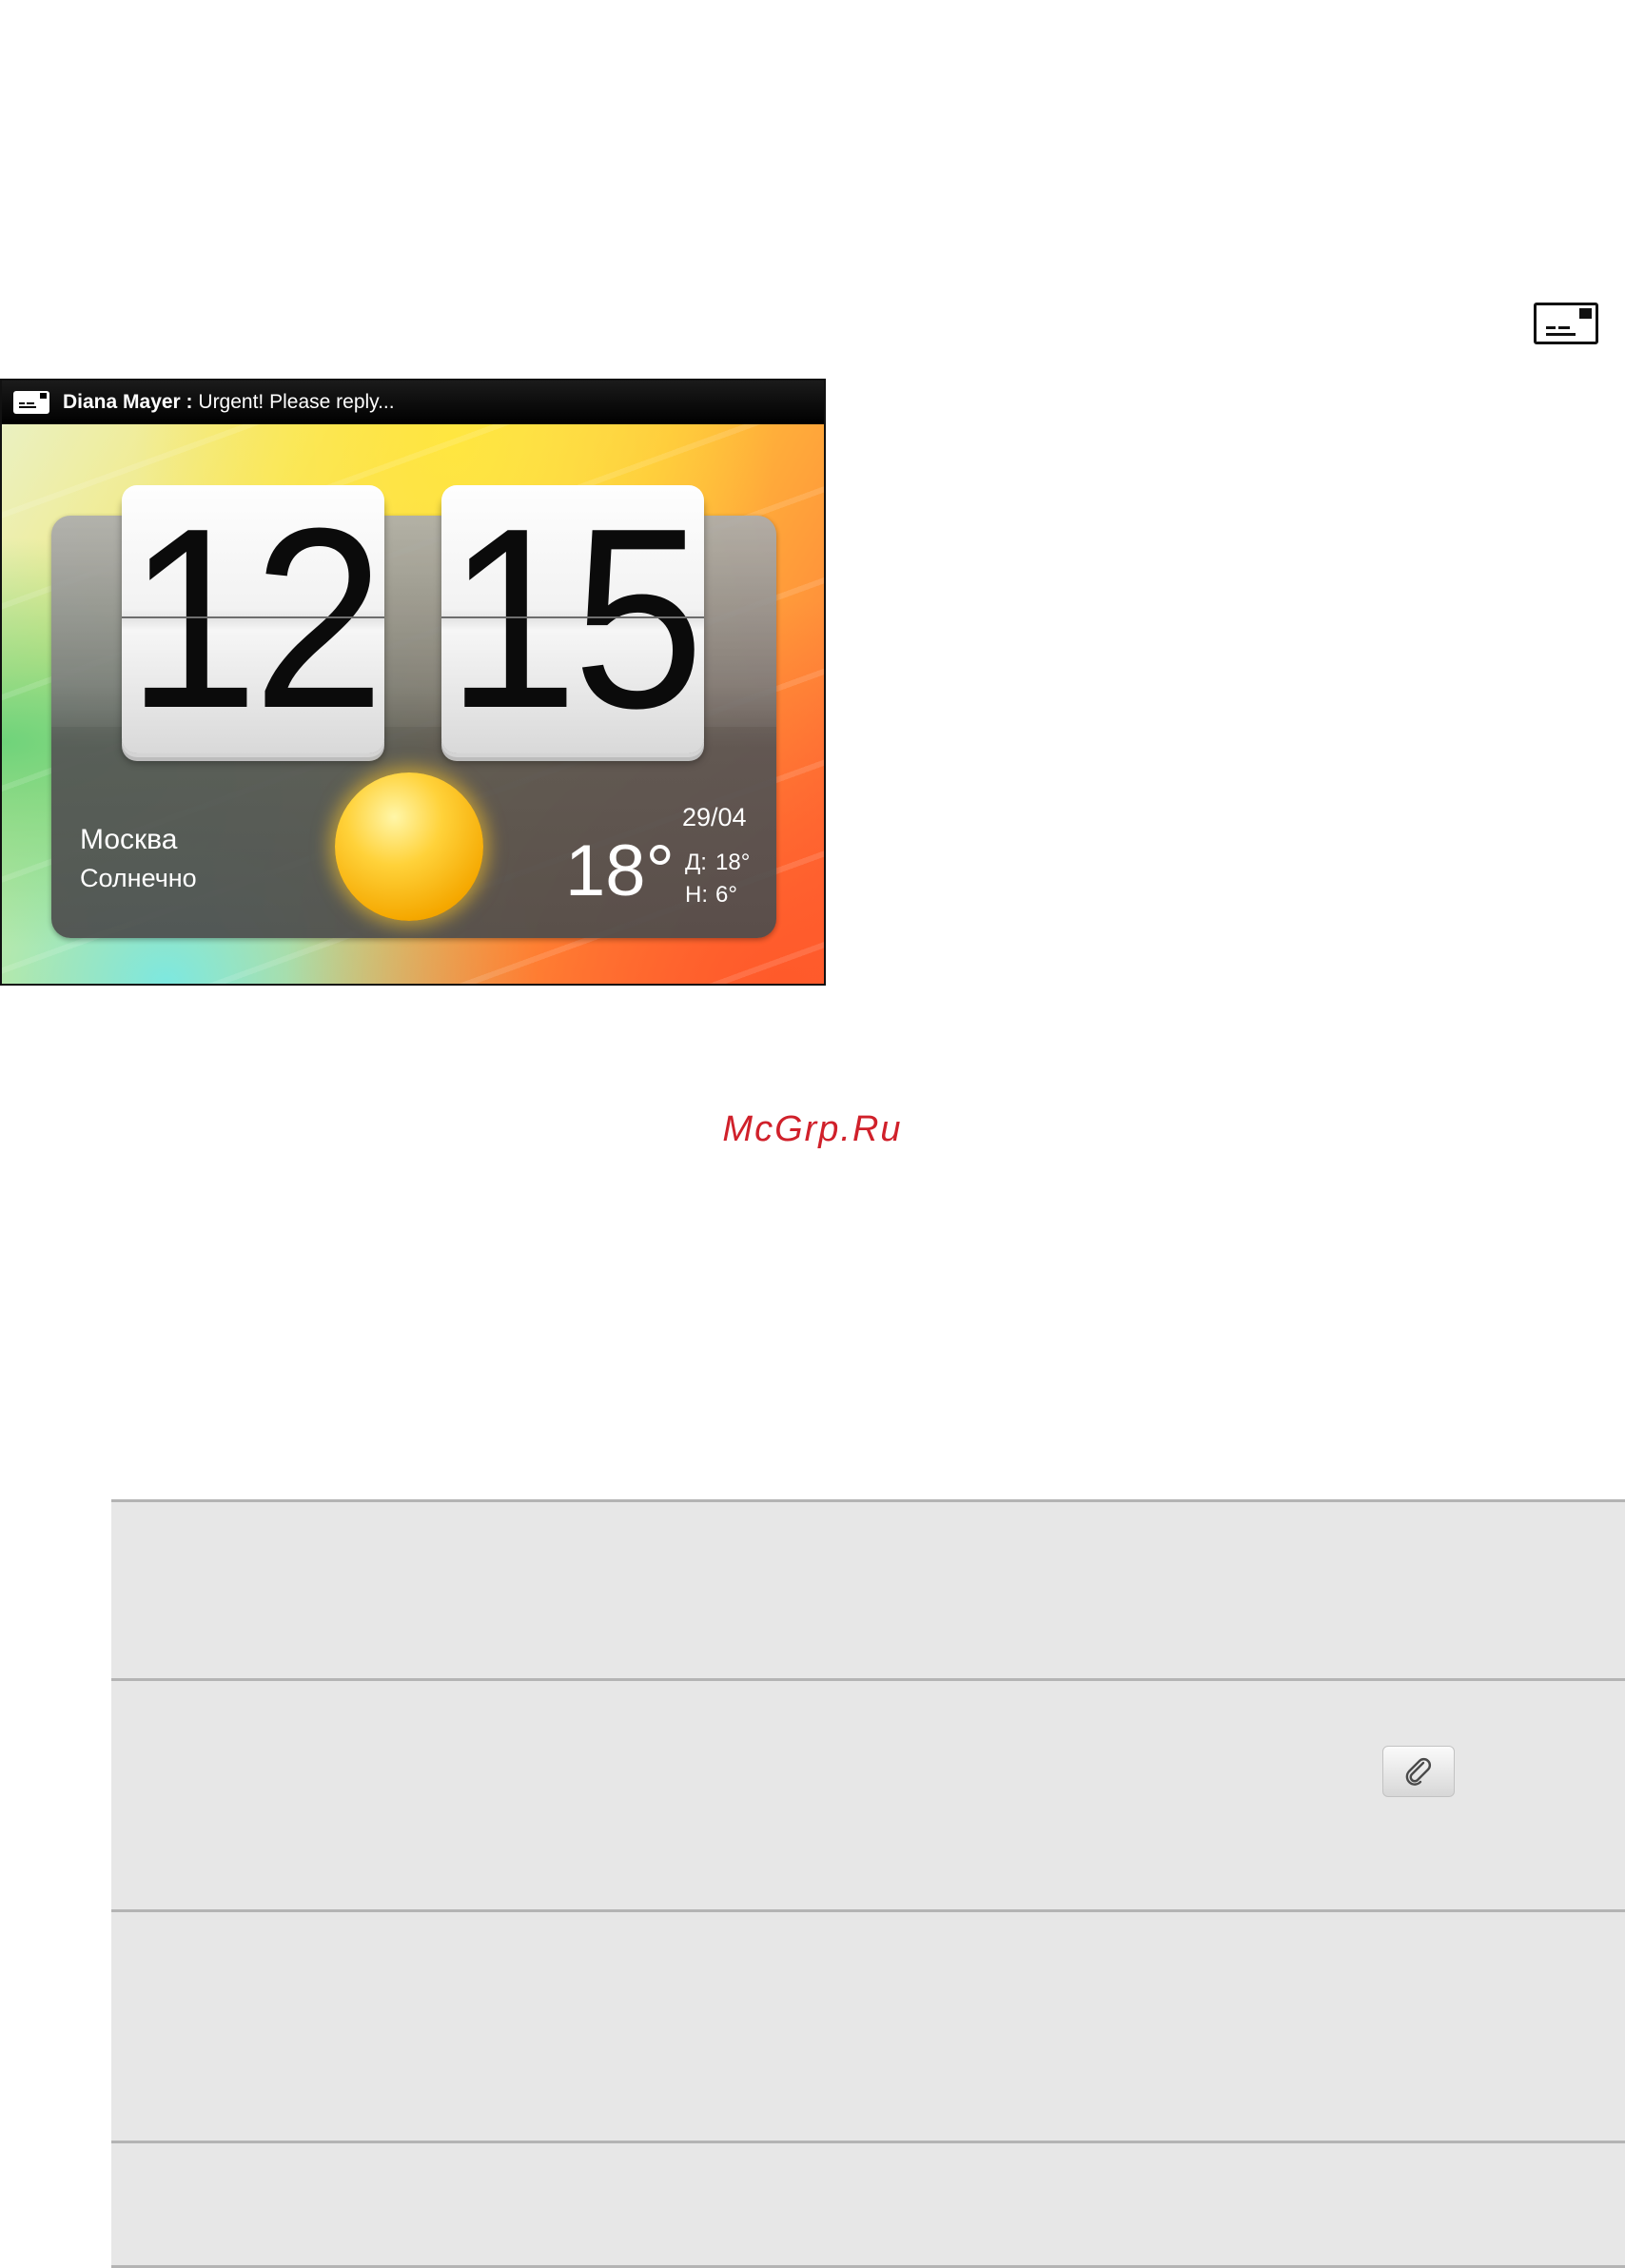 Image resolution: width=1625 pixels, height=2268 pixels. I want to click on weather-high-low: Д: 18° Н: 6°, so click(717, 879).